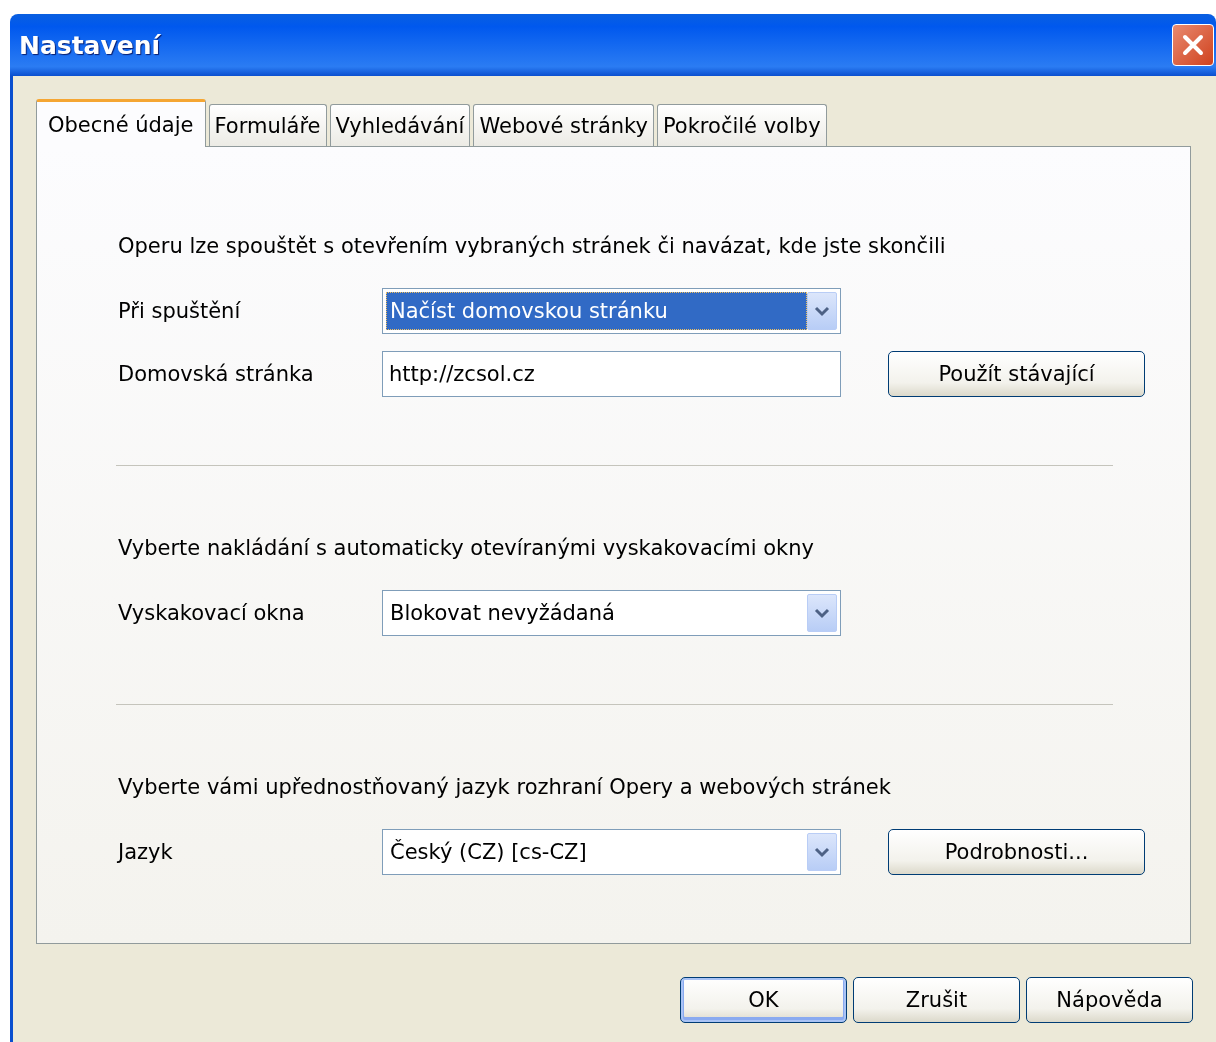  What do you see at coordinates (466, 548) in the screenshot?
I see `section-description: Vyberte nakládání s automaticky otevíranými vyskakovacími okny` at bounding box center [466, 548].